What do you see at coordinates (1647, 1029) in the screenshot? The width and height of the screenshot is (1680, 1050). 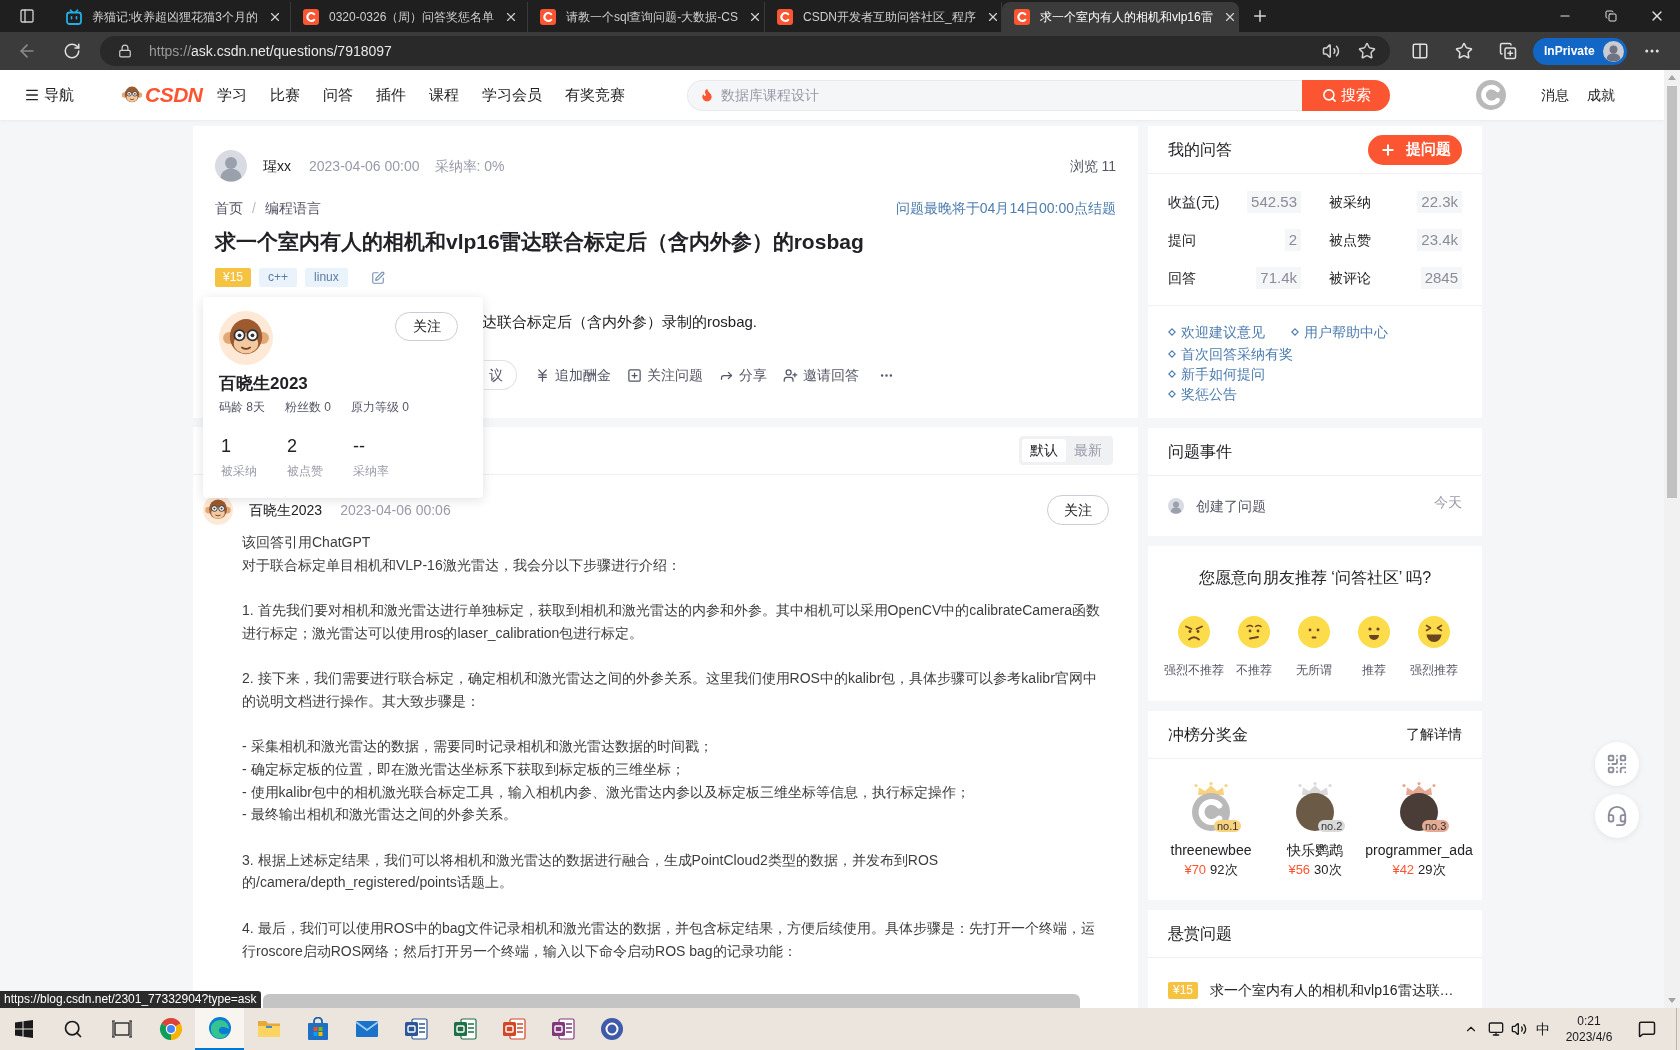 I see `notification-icon` at bounding box center [1647, 1029].